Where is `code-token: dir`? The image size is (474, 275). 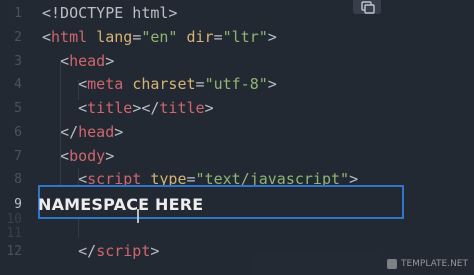
code-token: dir is located at coordinates (200, 37).